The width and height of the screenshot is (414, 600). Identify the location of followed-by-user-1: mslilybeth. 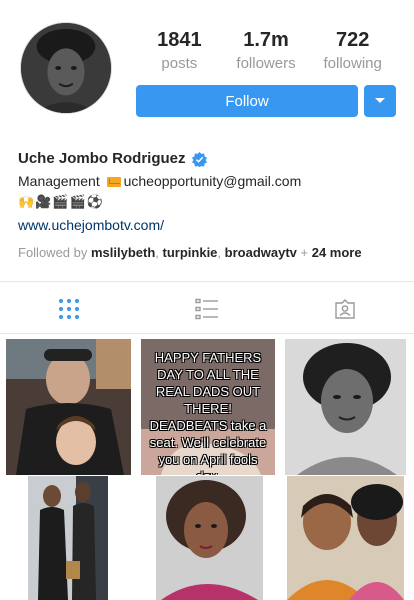
(123, 252).